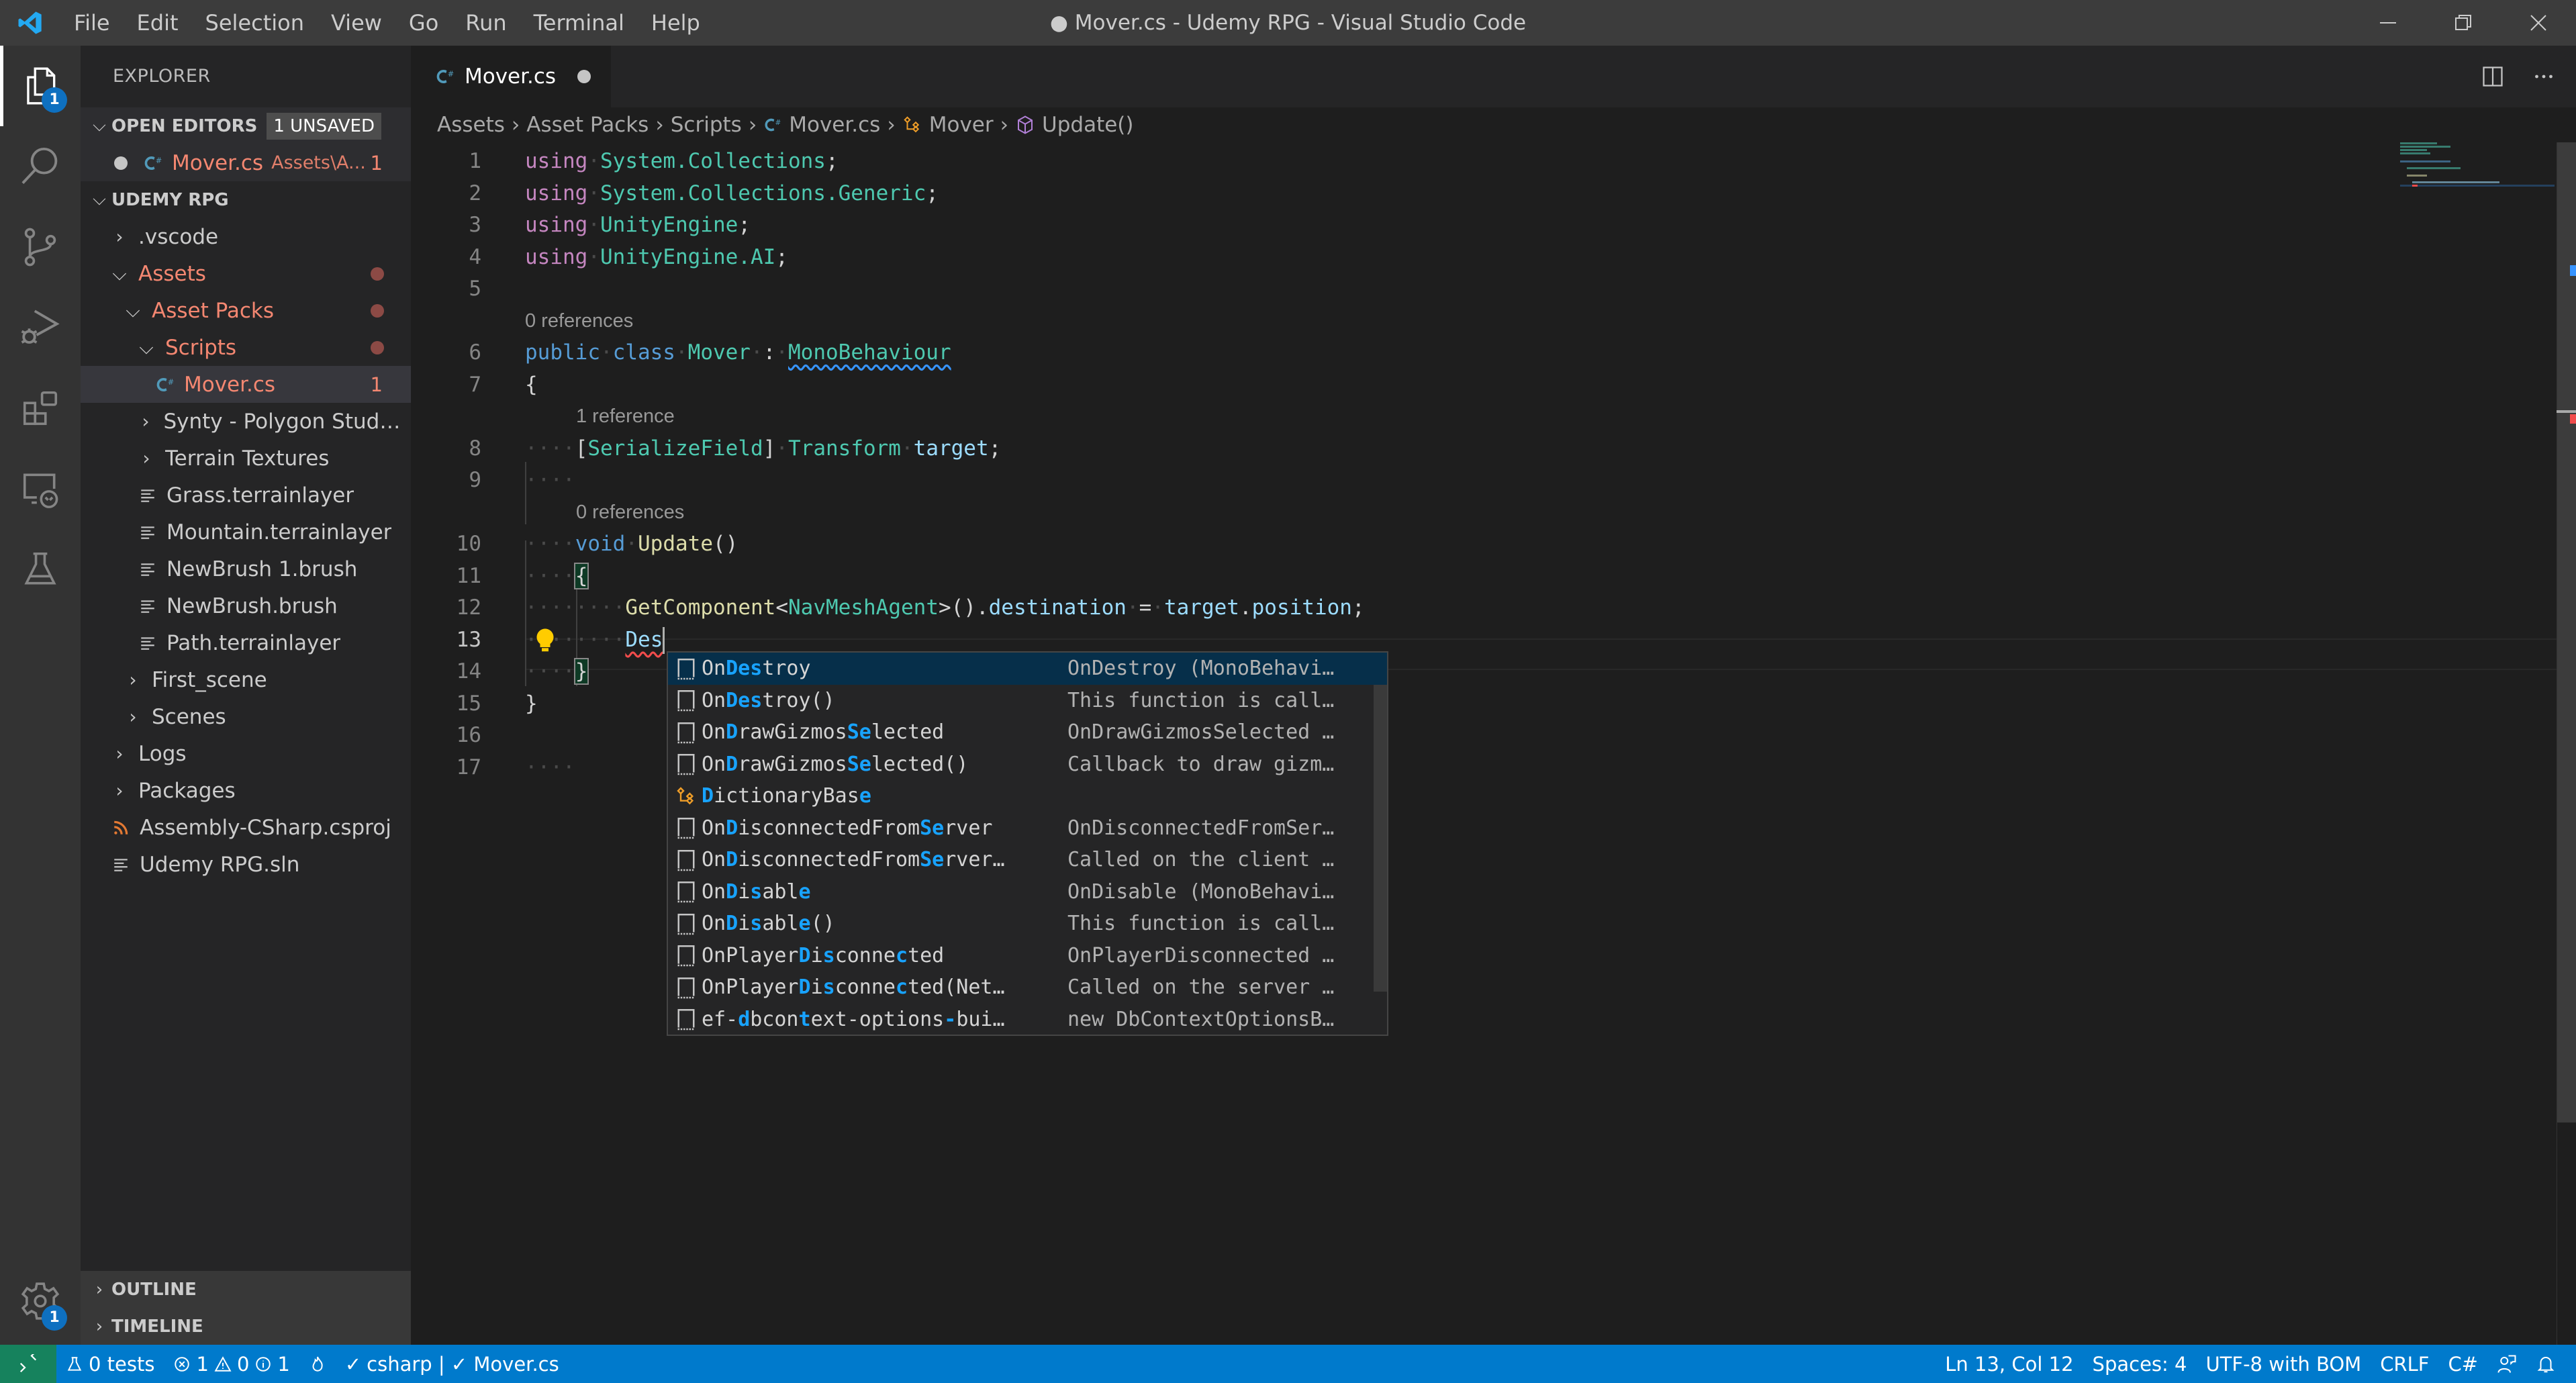 The height and width of the screenshot is (1383, 2576). I want to click on problems-status: 1 0 1, so click(231, 1364).